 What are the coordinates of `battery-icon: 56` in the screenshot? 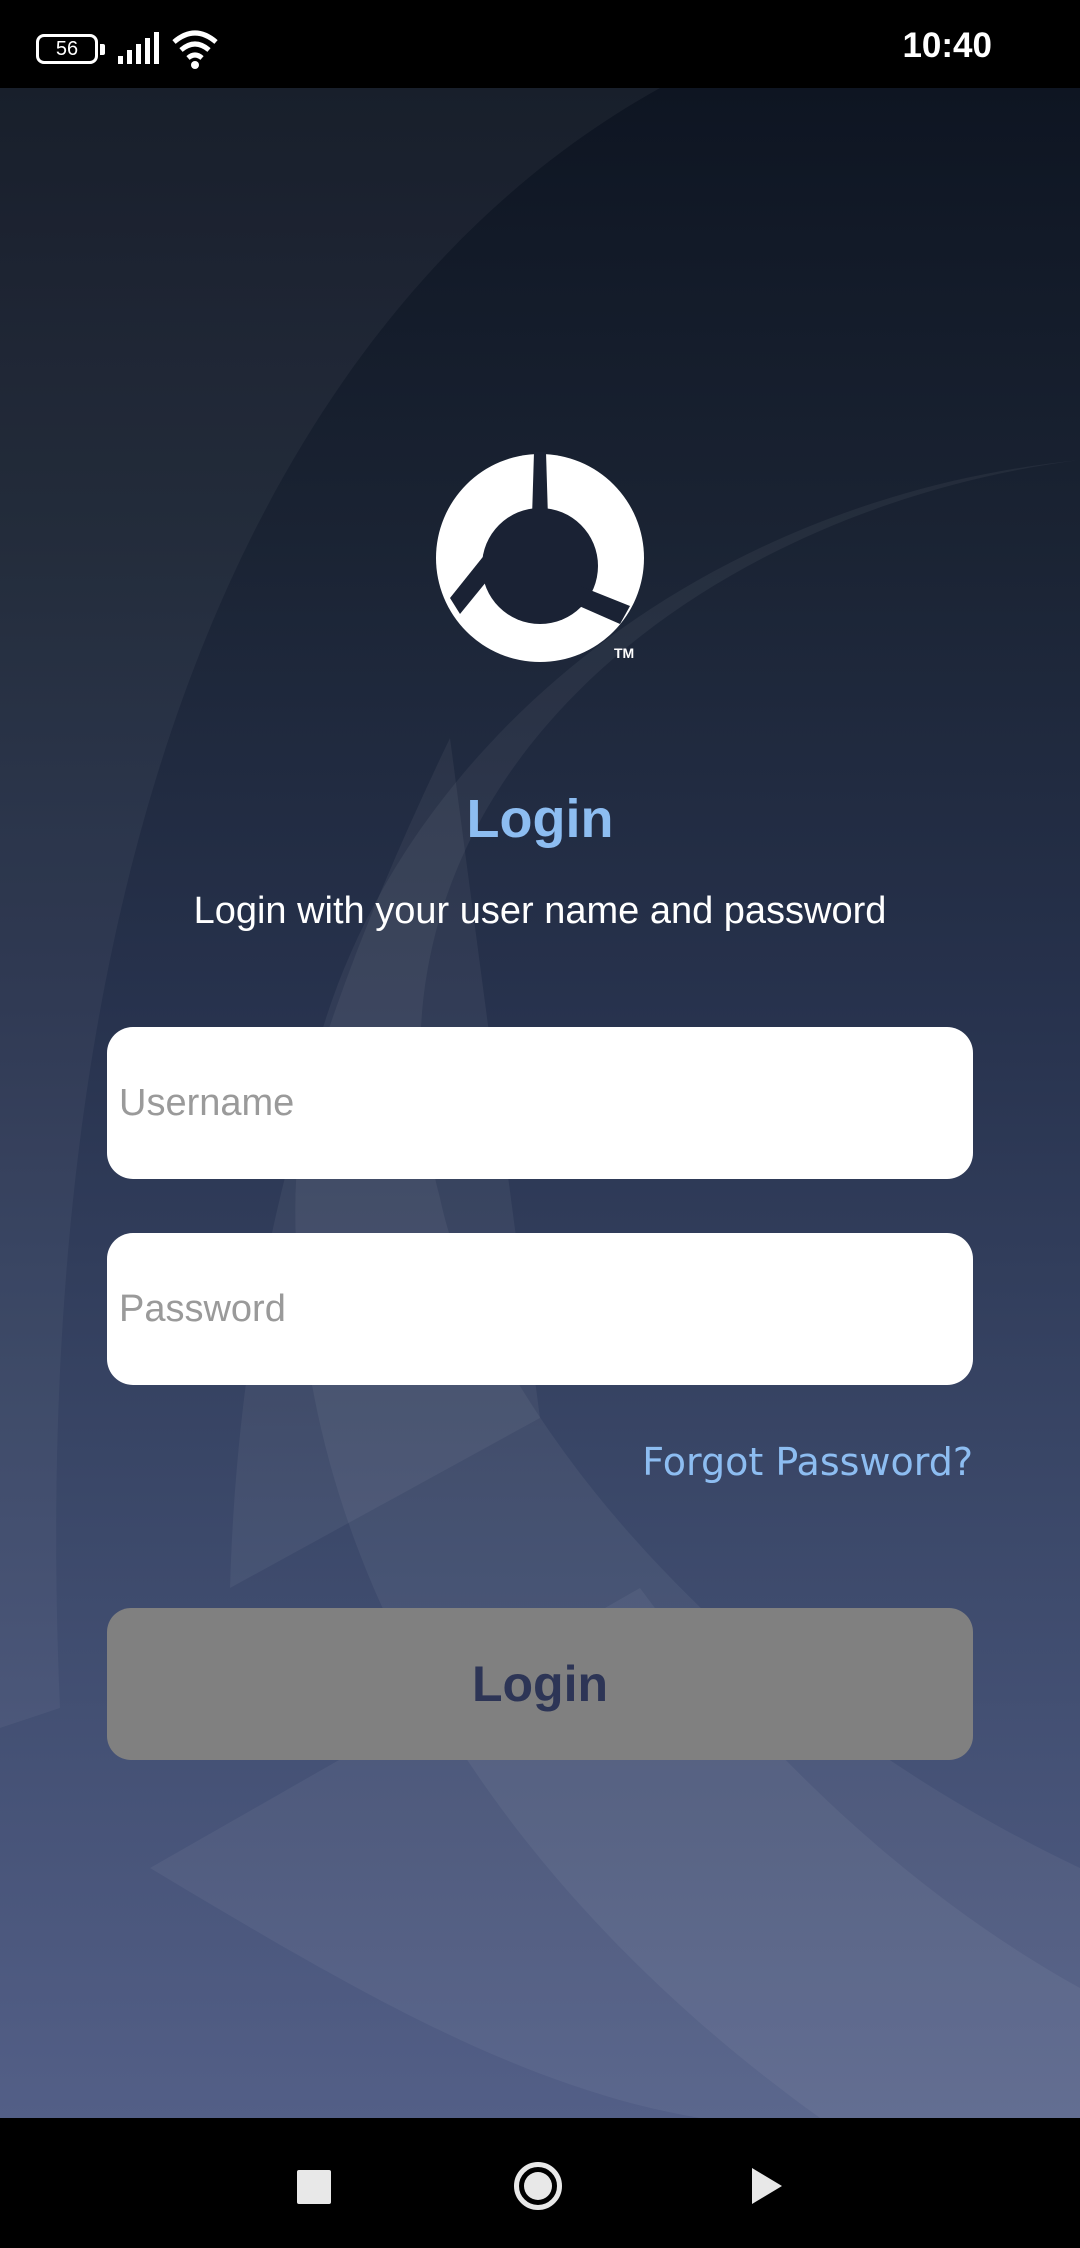 It's located at (67, 49).